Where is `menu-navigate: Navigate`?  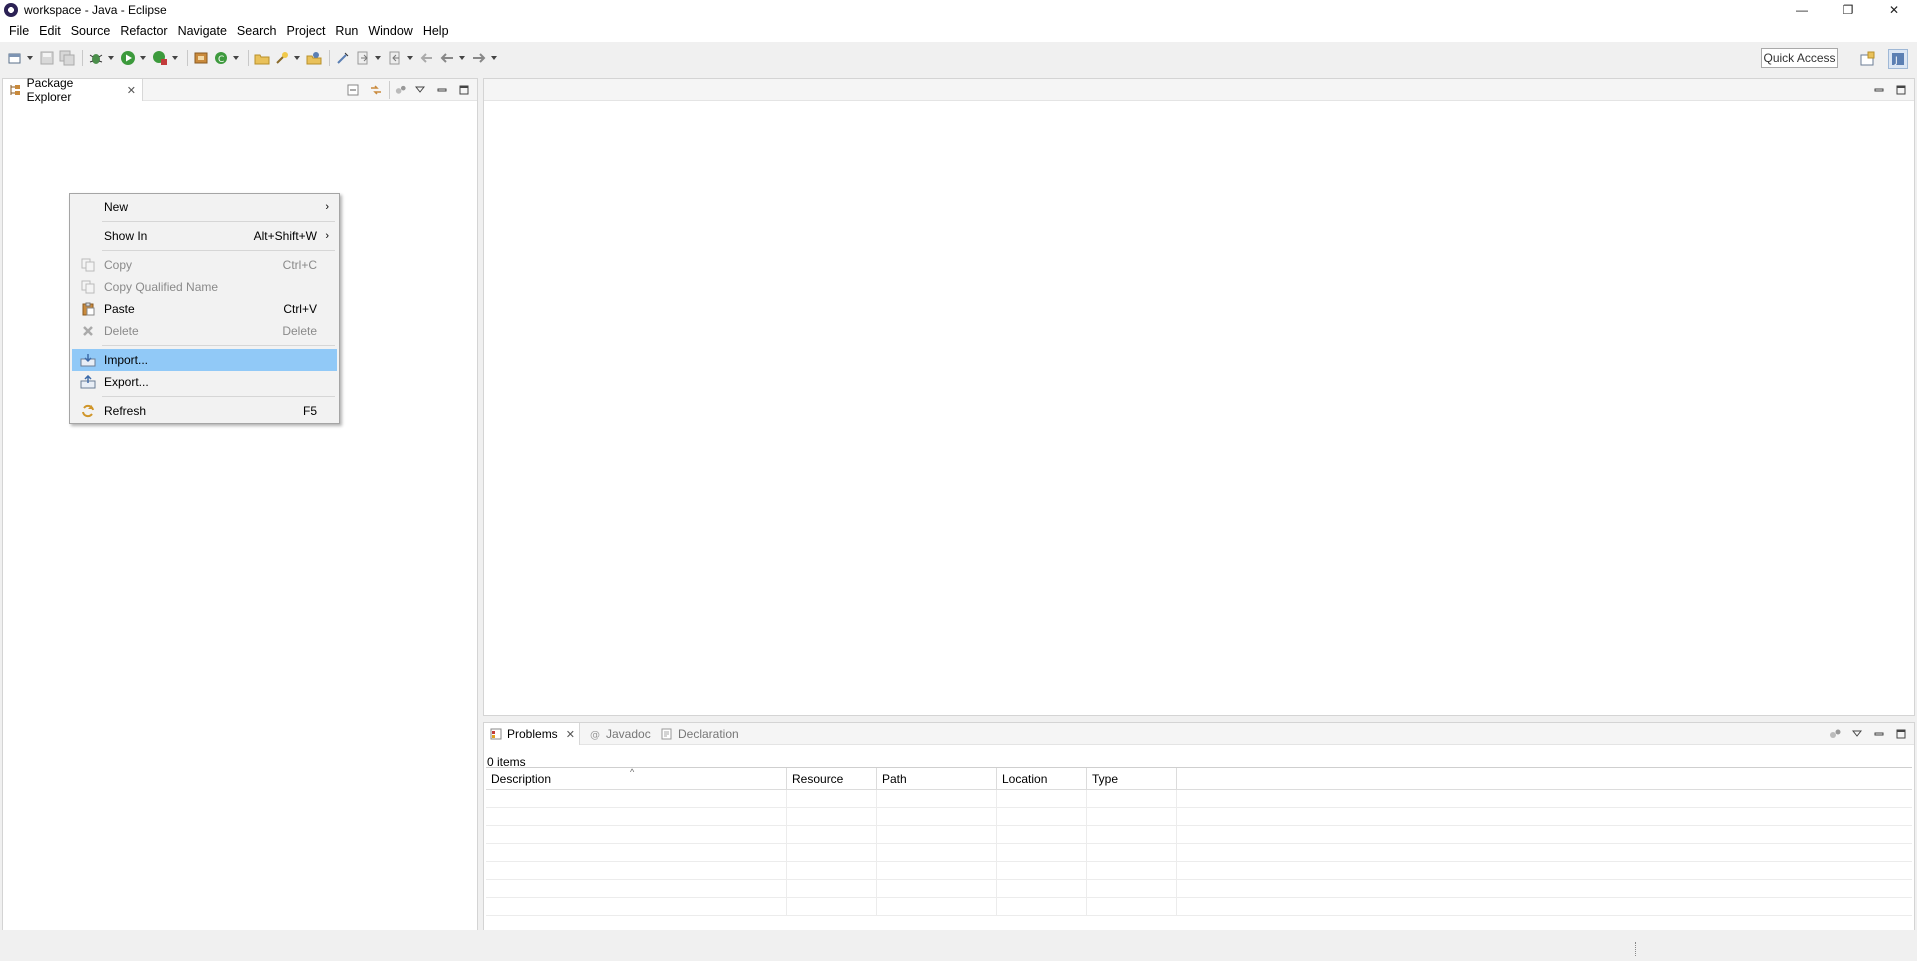 menu-navigate: Navigate is located at coordinates (202, 31).